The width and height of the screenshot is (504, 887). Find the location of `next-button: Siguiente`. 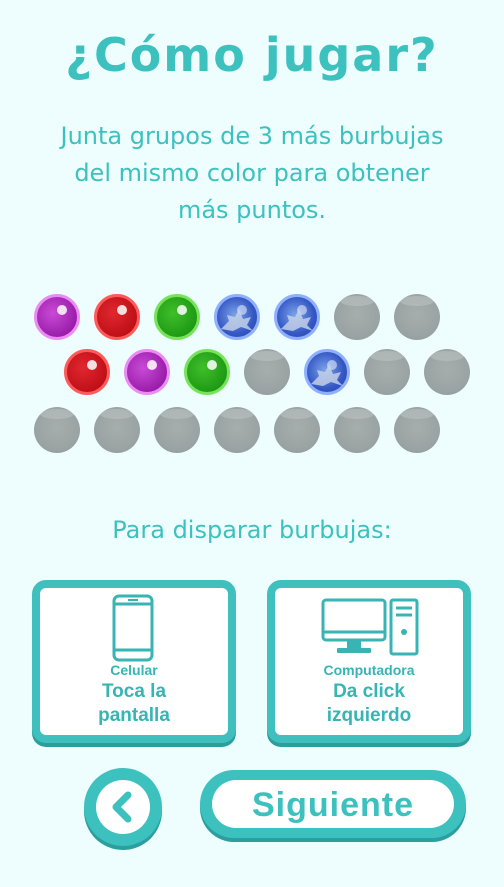

next-button: Siguiente is located at coordinates (333, 804).